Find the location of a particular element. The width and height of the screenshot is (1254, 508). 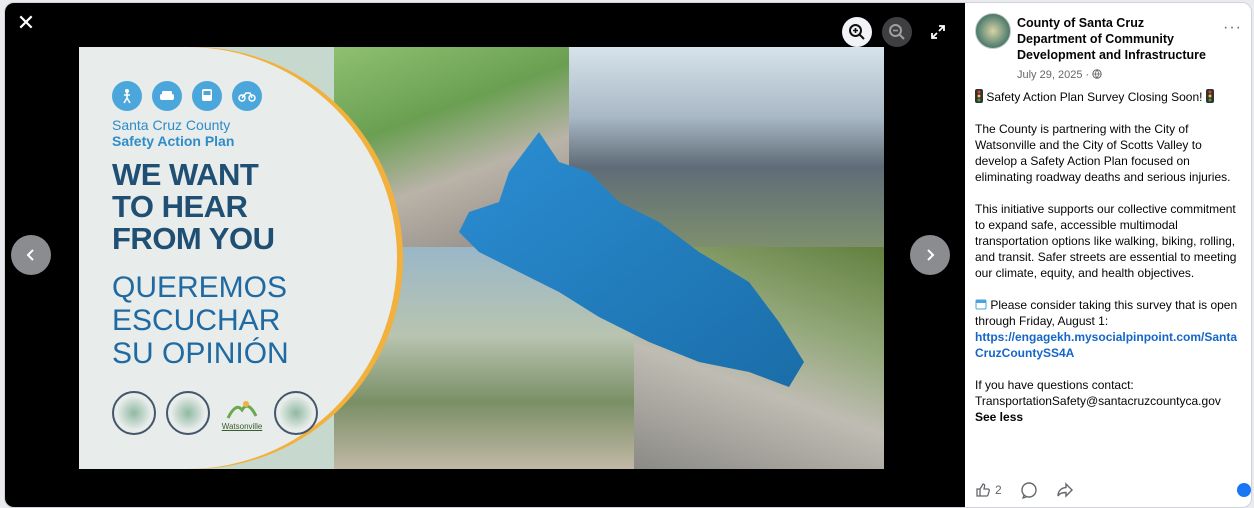

globe-icon is located at coordinates (1097, 74).